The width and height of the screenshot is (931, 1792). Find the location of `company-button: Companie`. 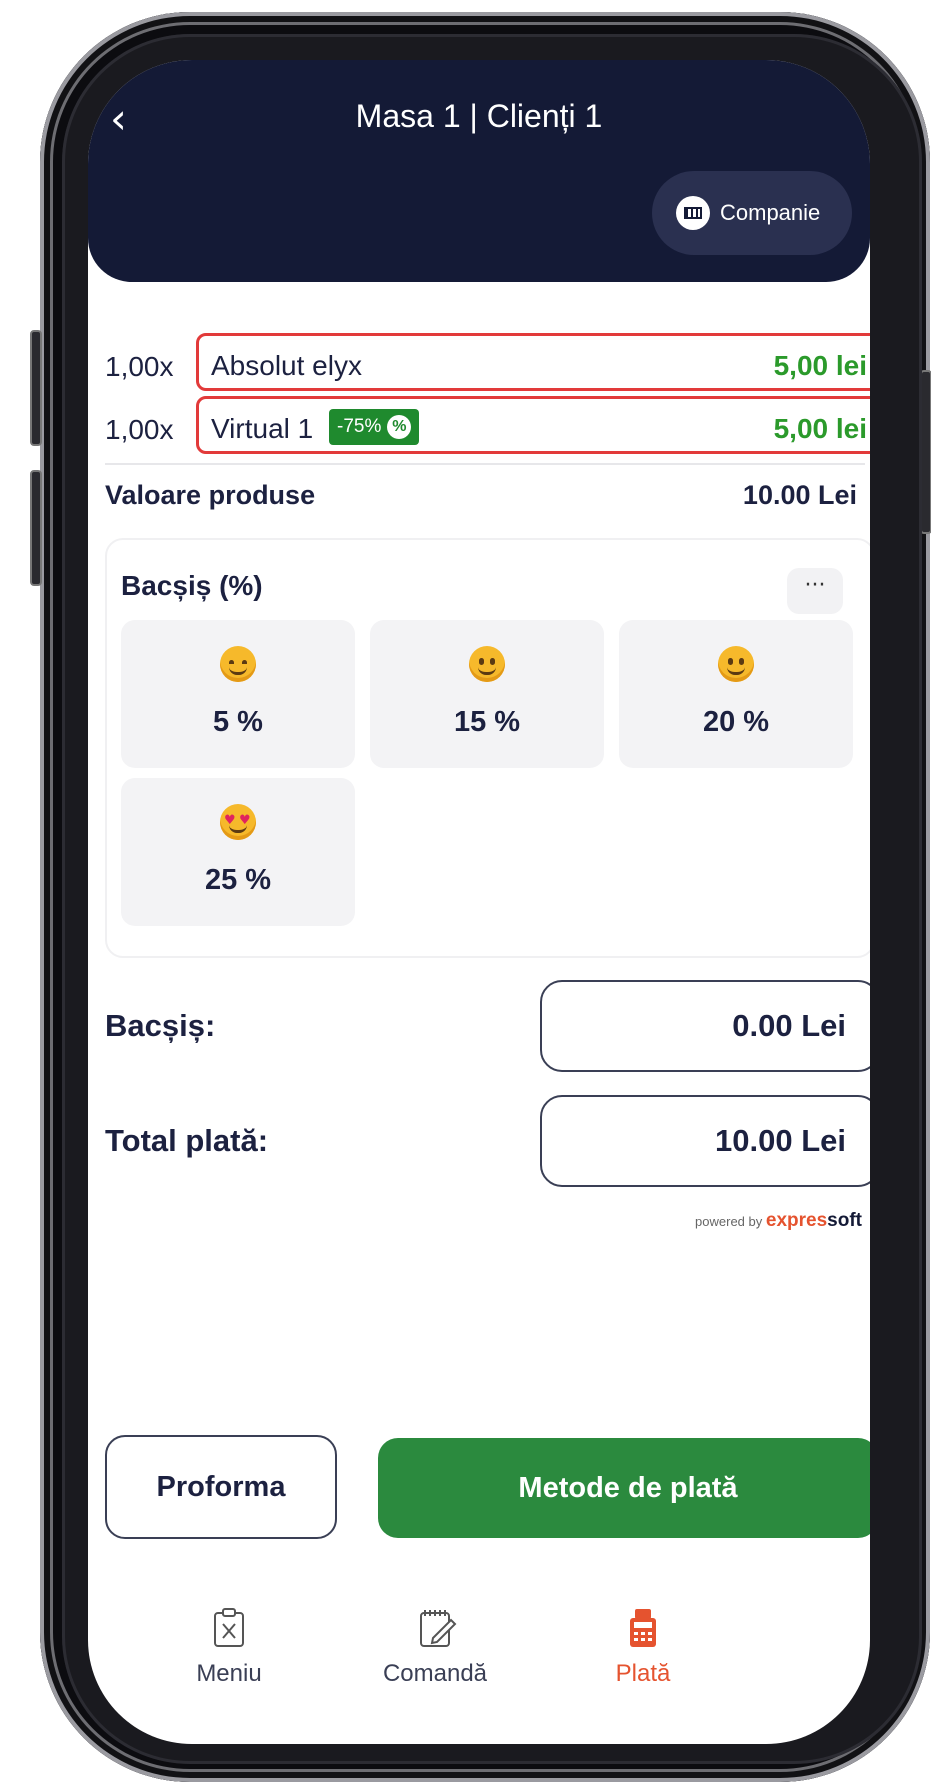

company-button: Companie is located at coordinates (752, 213).